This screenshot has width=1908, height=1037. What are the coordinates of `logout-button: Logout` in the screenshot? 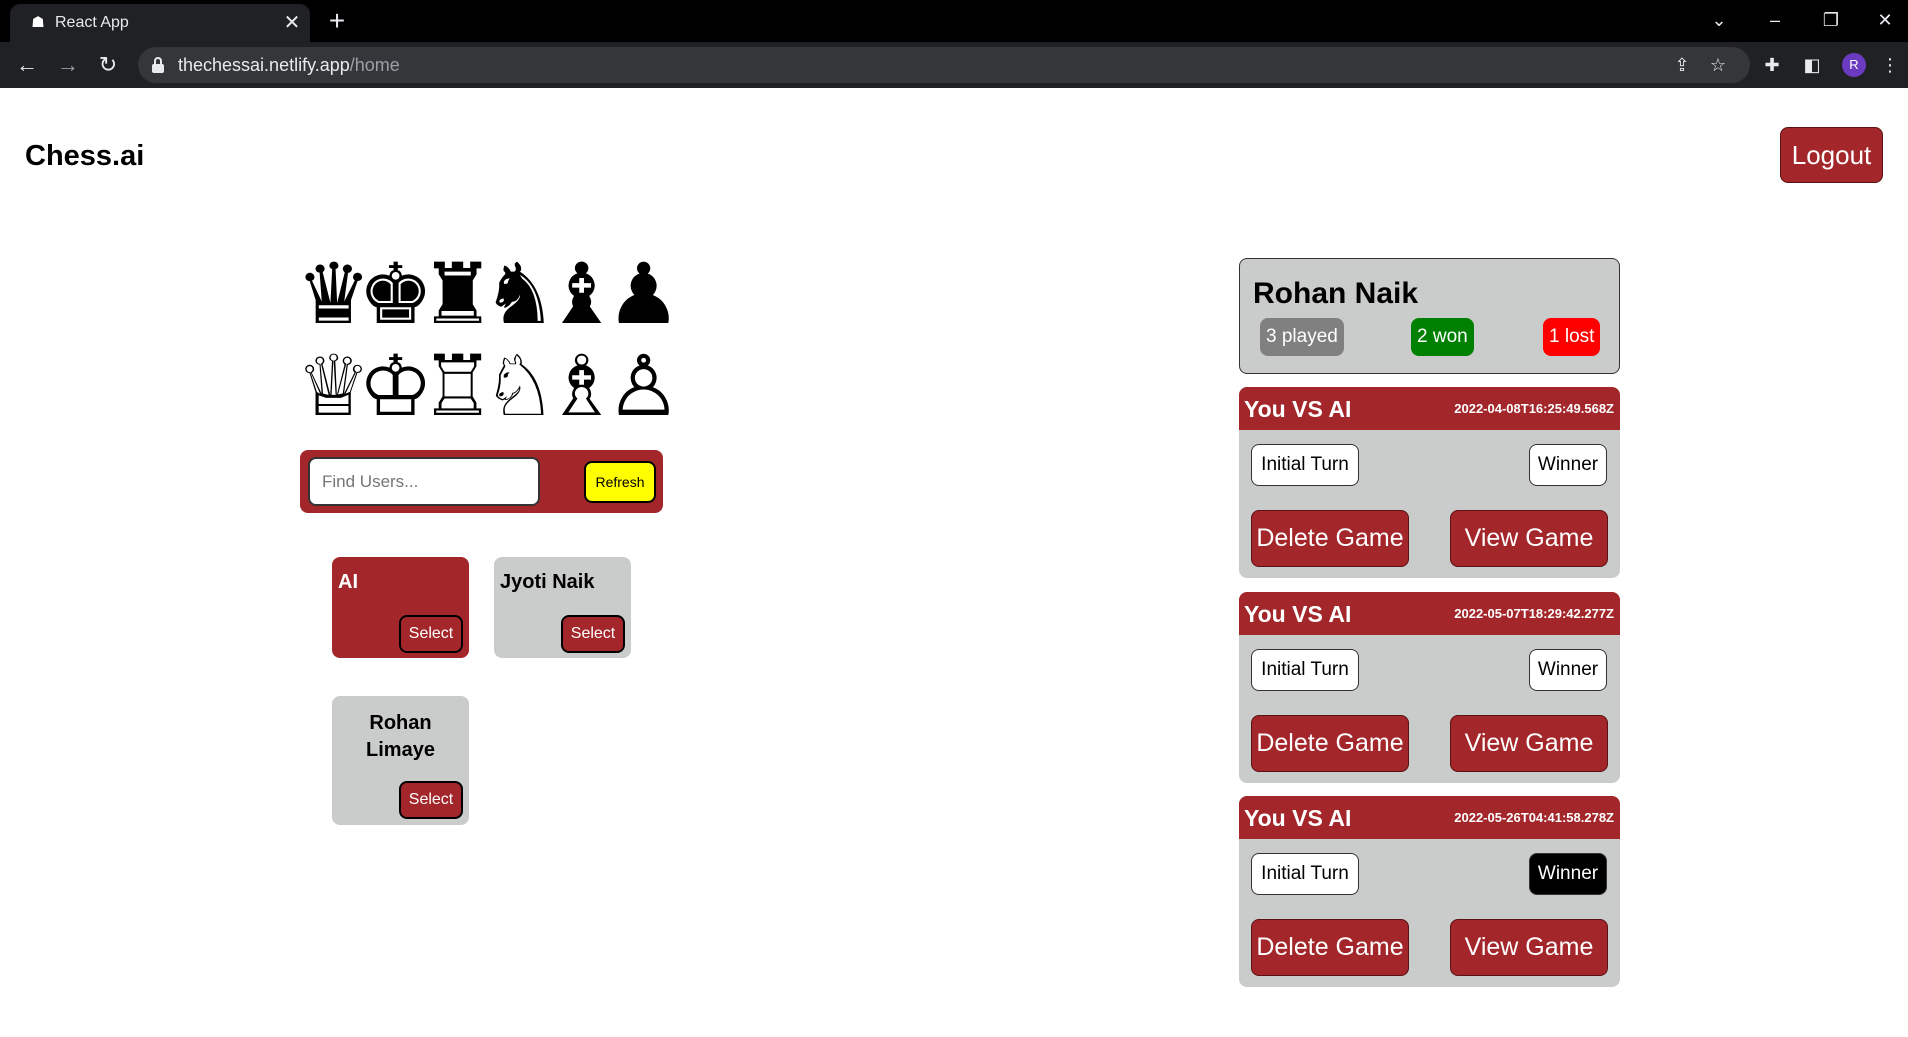 It's located at (1831, 155).